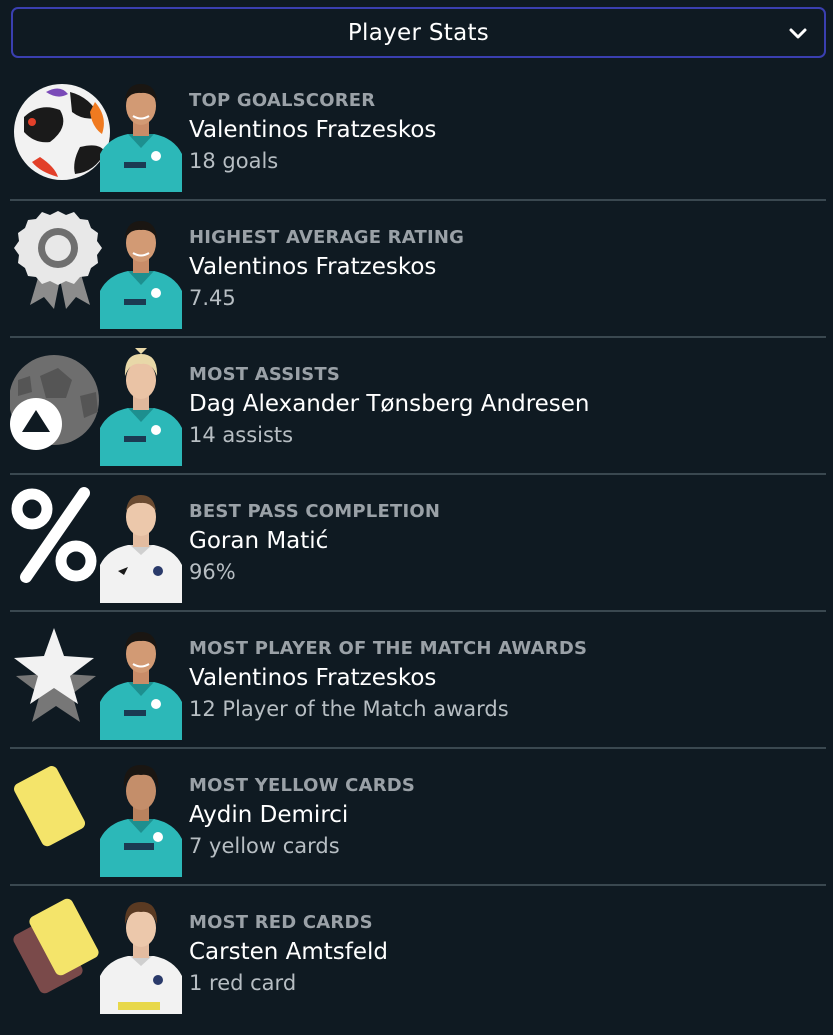 This screenshot has height=1035, width=833. What do you see at coordinates (264, 846) in the screenshot?
I see `stat-value: 7 yellow cards` at bounding box center [264, 846].